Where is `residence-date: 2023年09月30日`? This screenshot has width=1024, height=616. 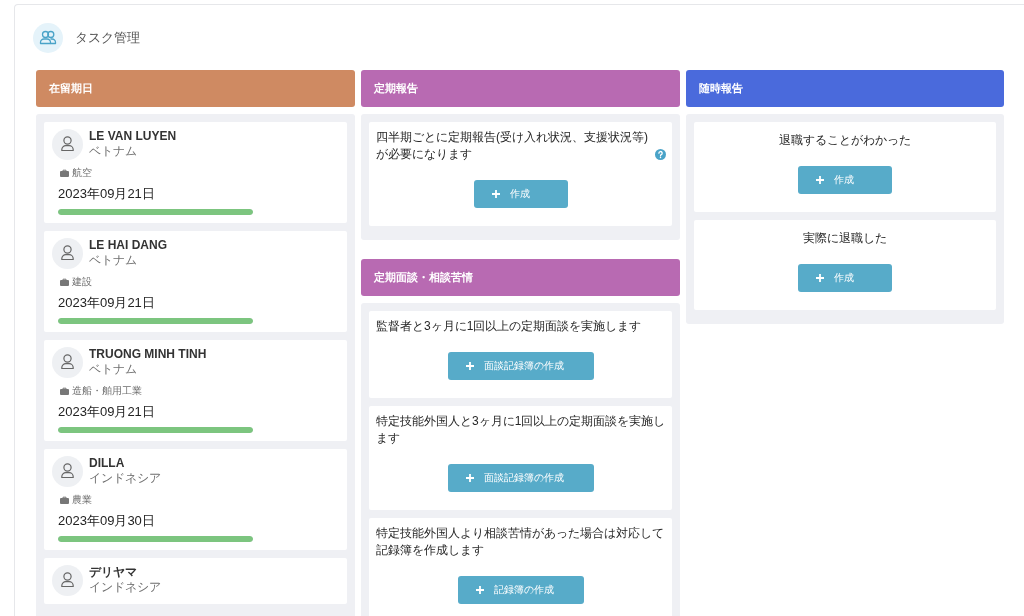 residence-date: 2023年09月30日 is located at coordinates (106, 521).